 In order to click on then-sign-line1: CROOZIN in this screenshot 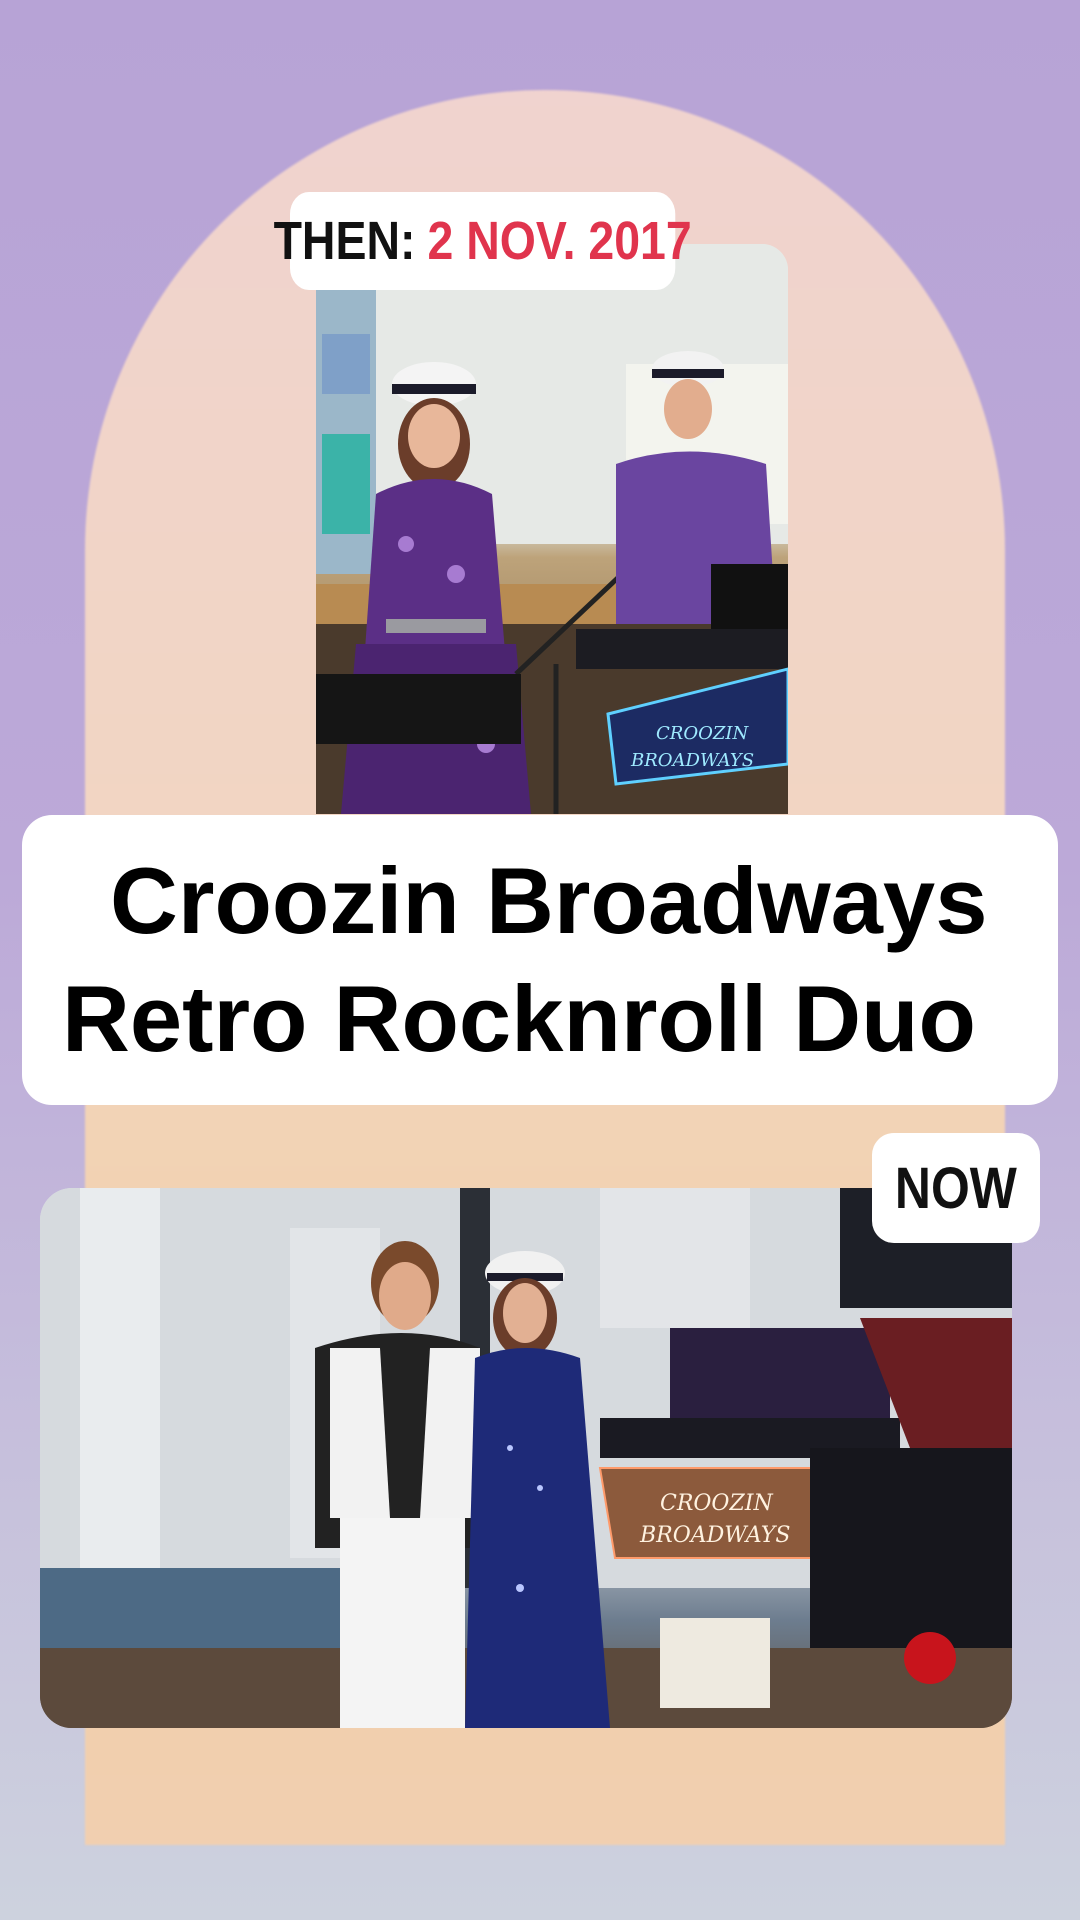, I will do `click(702, 733)`.